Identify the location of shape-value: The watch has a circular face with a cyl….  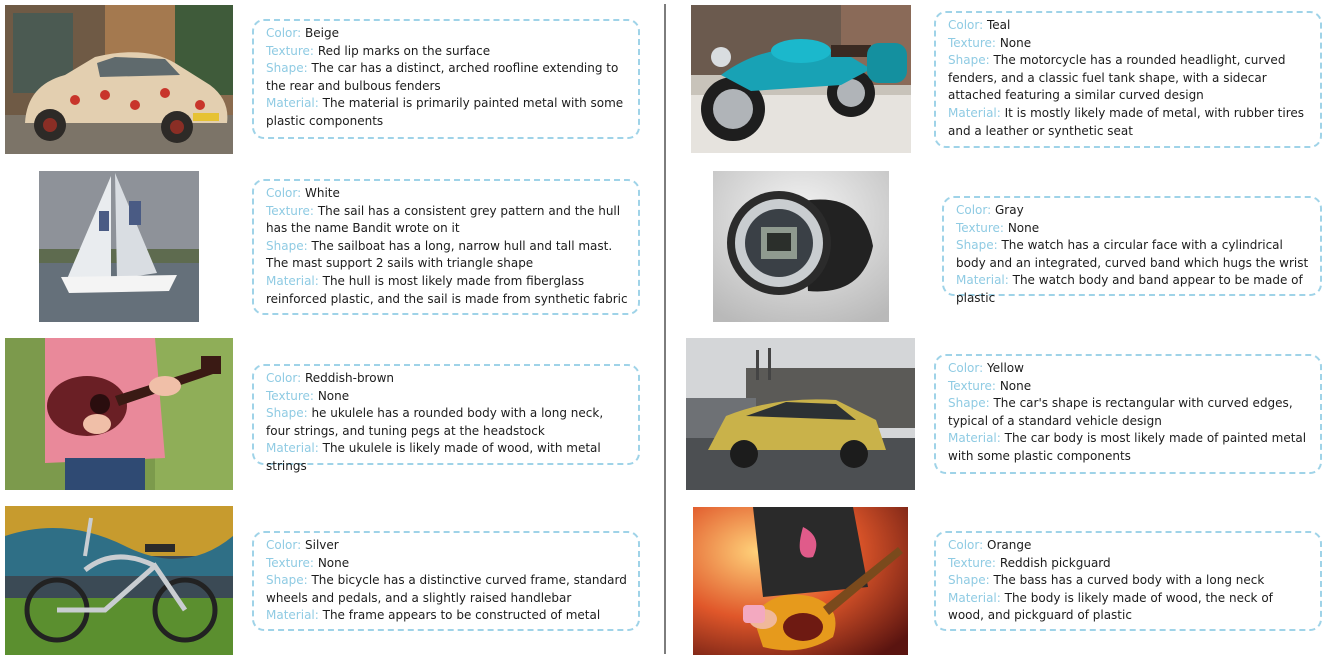
(1132, 254).